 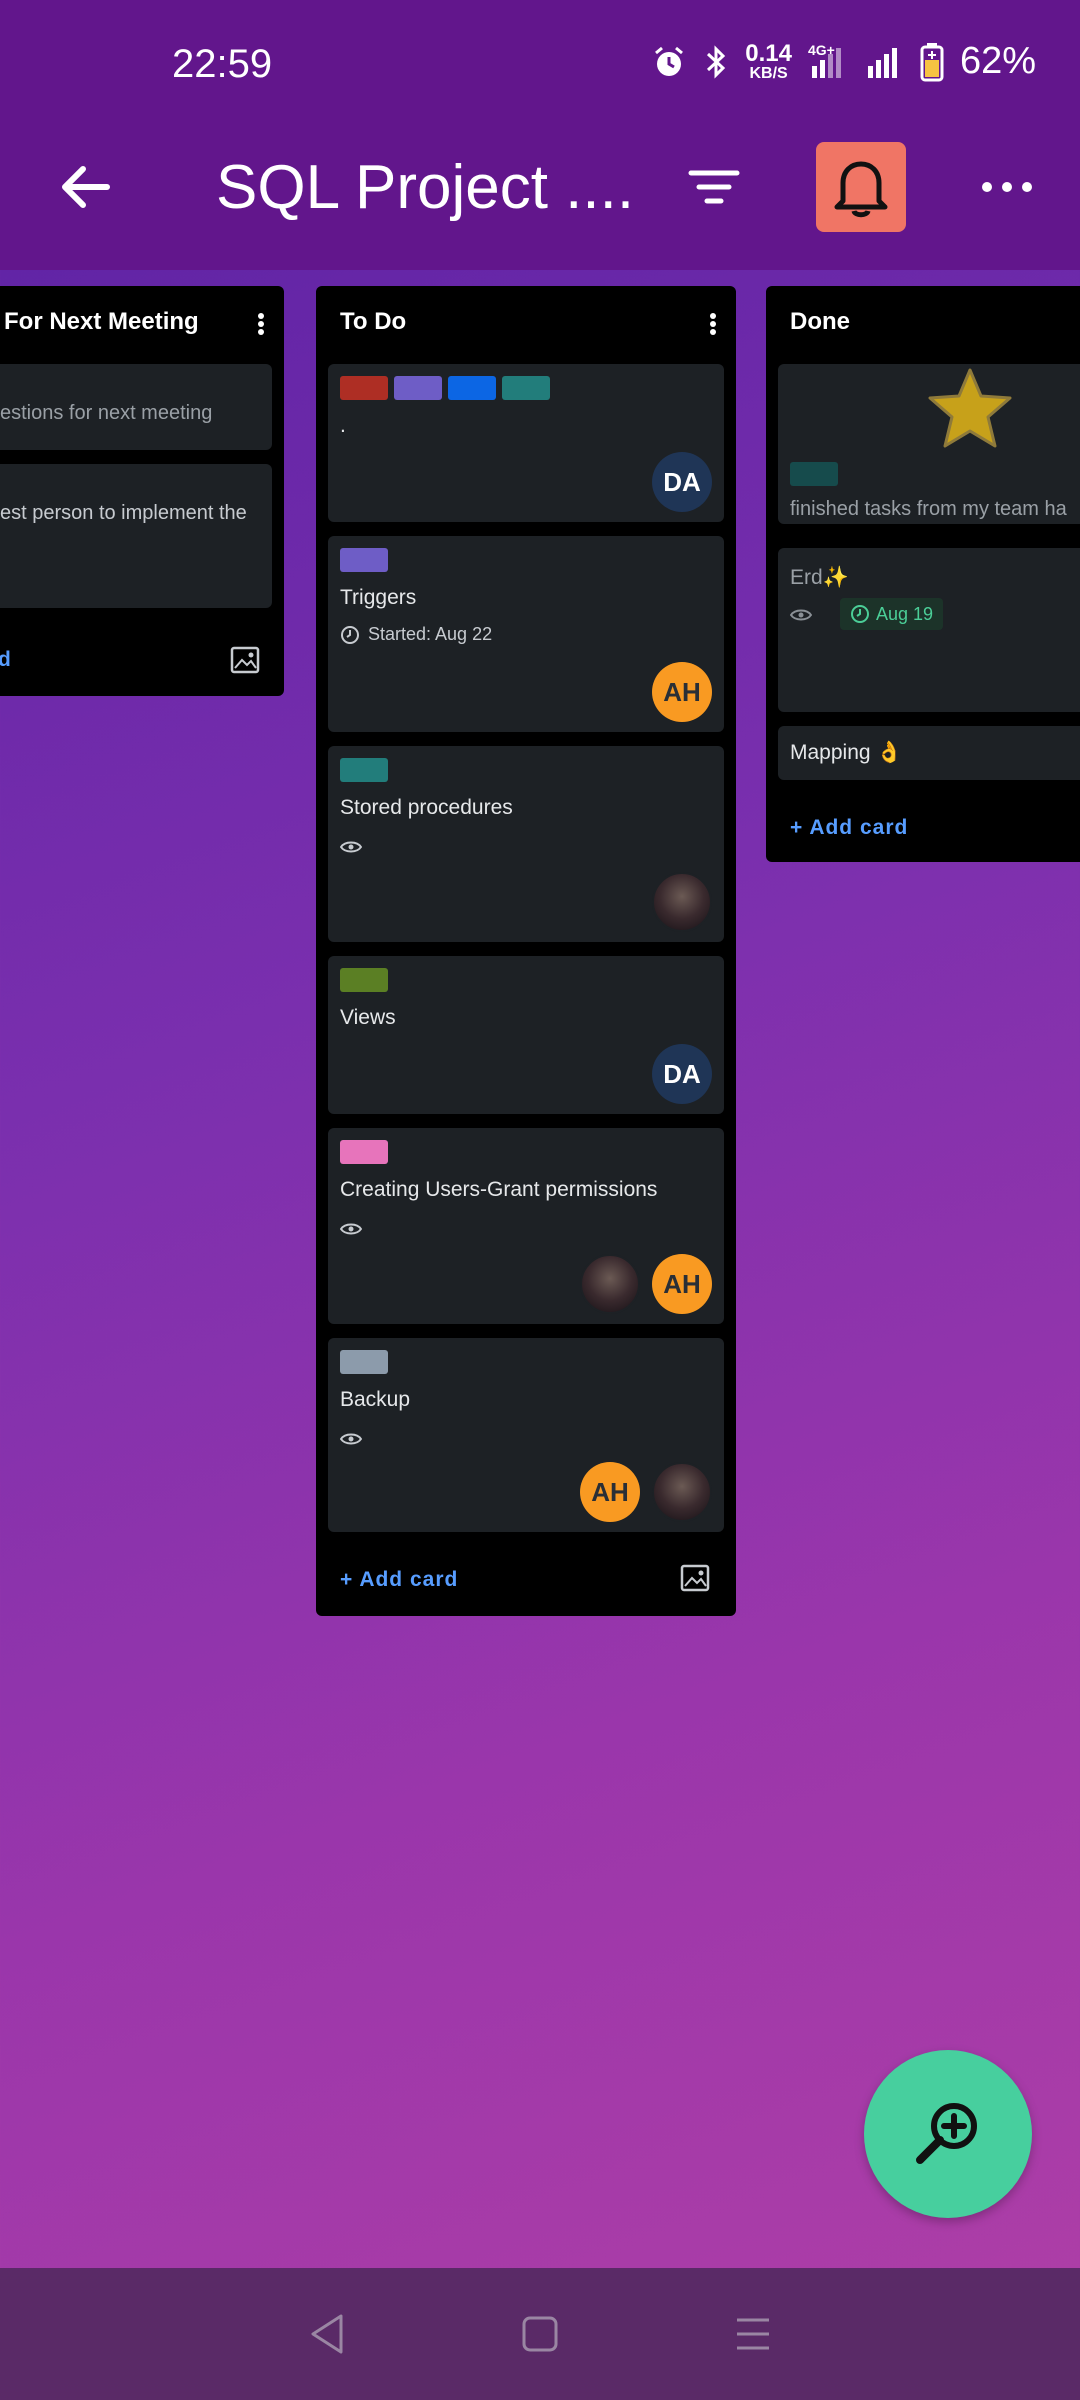 I want to click on filter-button, so click(x=714, y=187).